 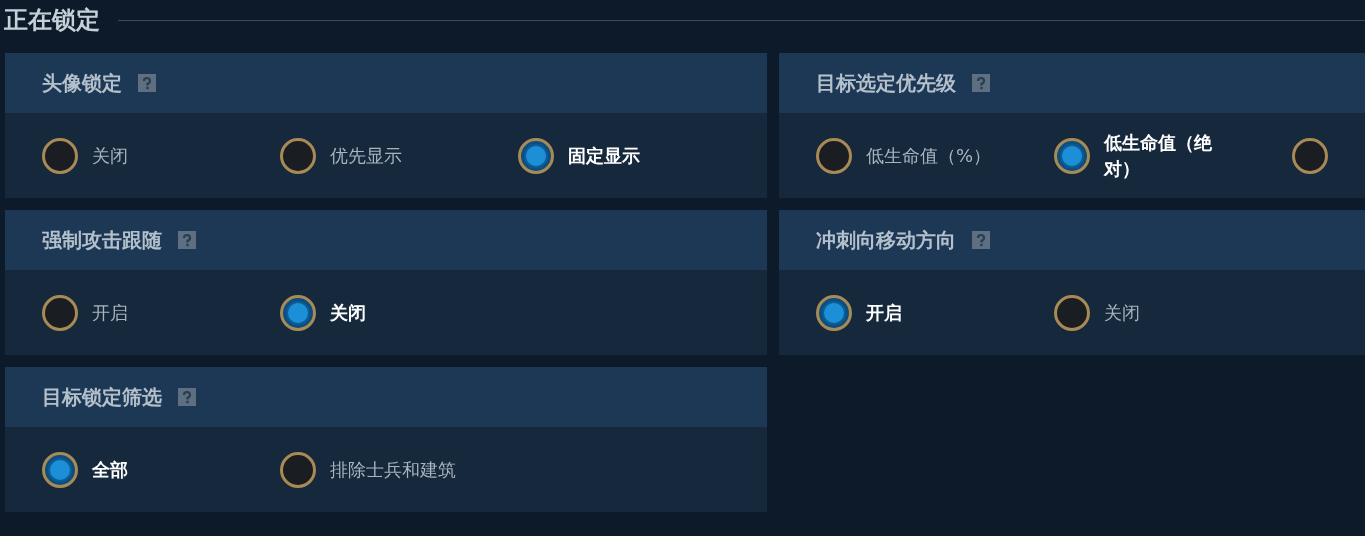 What do you see at coordinates (102, 240) in the screenshot?
I see `card-title: 强制攻击跟随` at bounding box center [102, 240].